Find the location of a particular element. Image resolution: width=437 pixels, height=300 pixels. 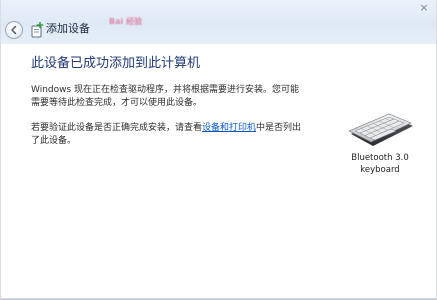

back-arrow-icon is located at coordinates (14, 30).